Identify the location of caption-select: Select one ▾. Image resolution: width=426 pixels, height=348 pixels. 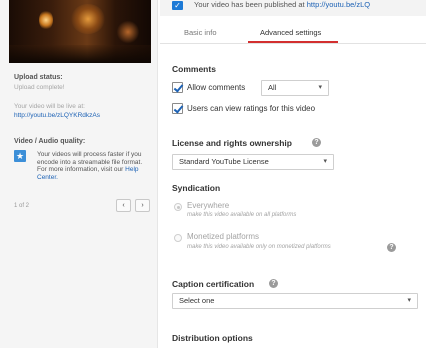
(295, 301).